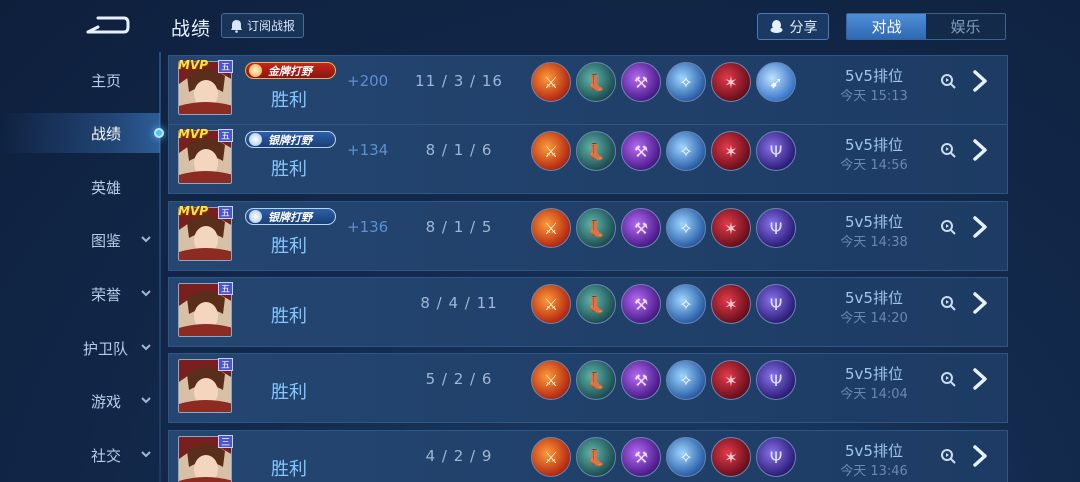 This screenshot has width=1080, height=482. I want to click on kda-stats: 8 / 1 / 5, so click(459, 227).